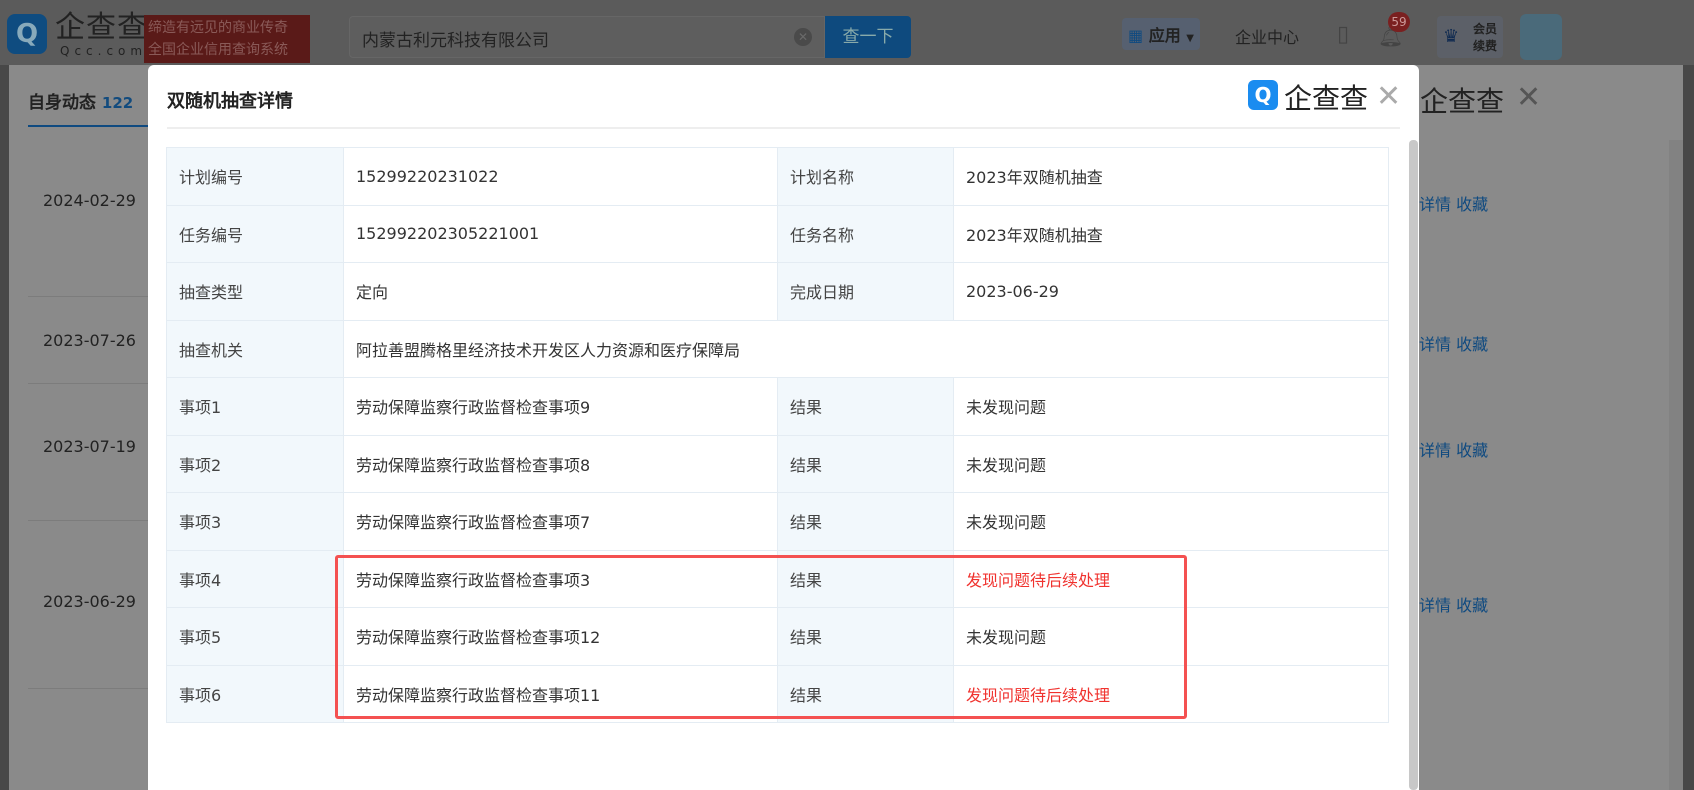 This screenshot has height=790, width=1694. What do you see at coordinates (560, 636) in the screenshot?
I see `field-value: 劳动保障监察行政监督检查事项12` at bounding box center [560, 636].